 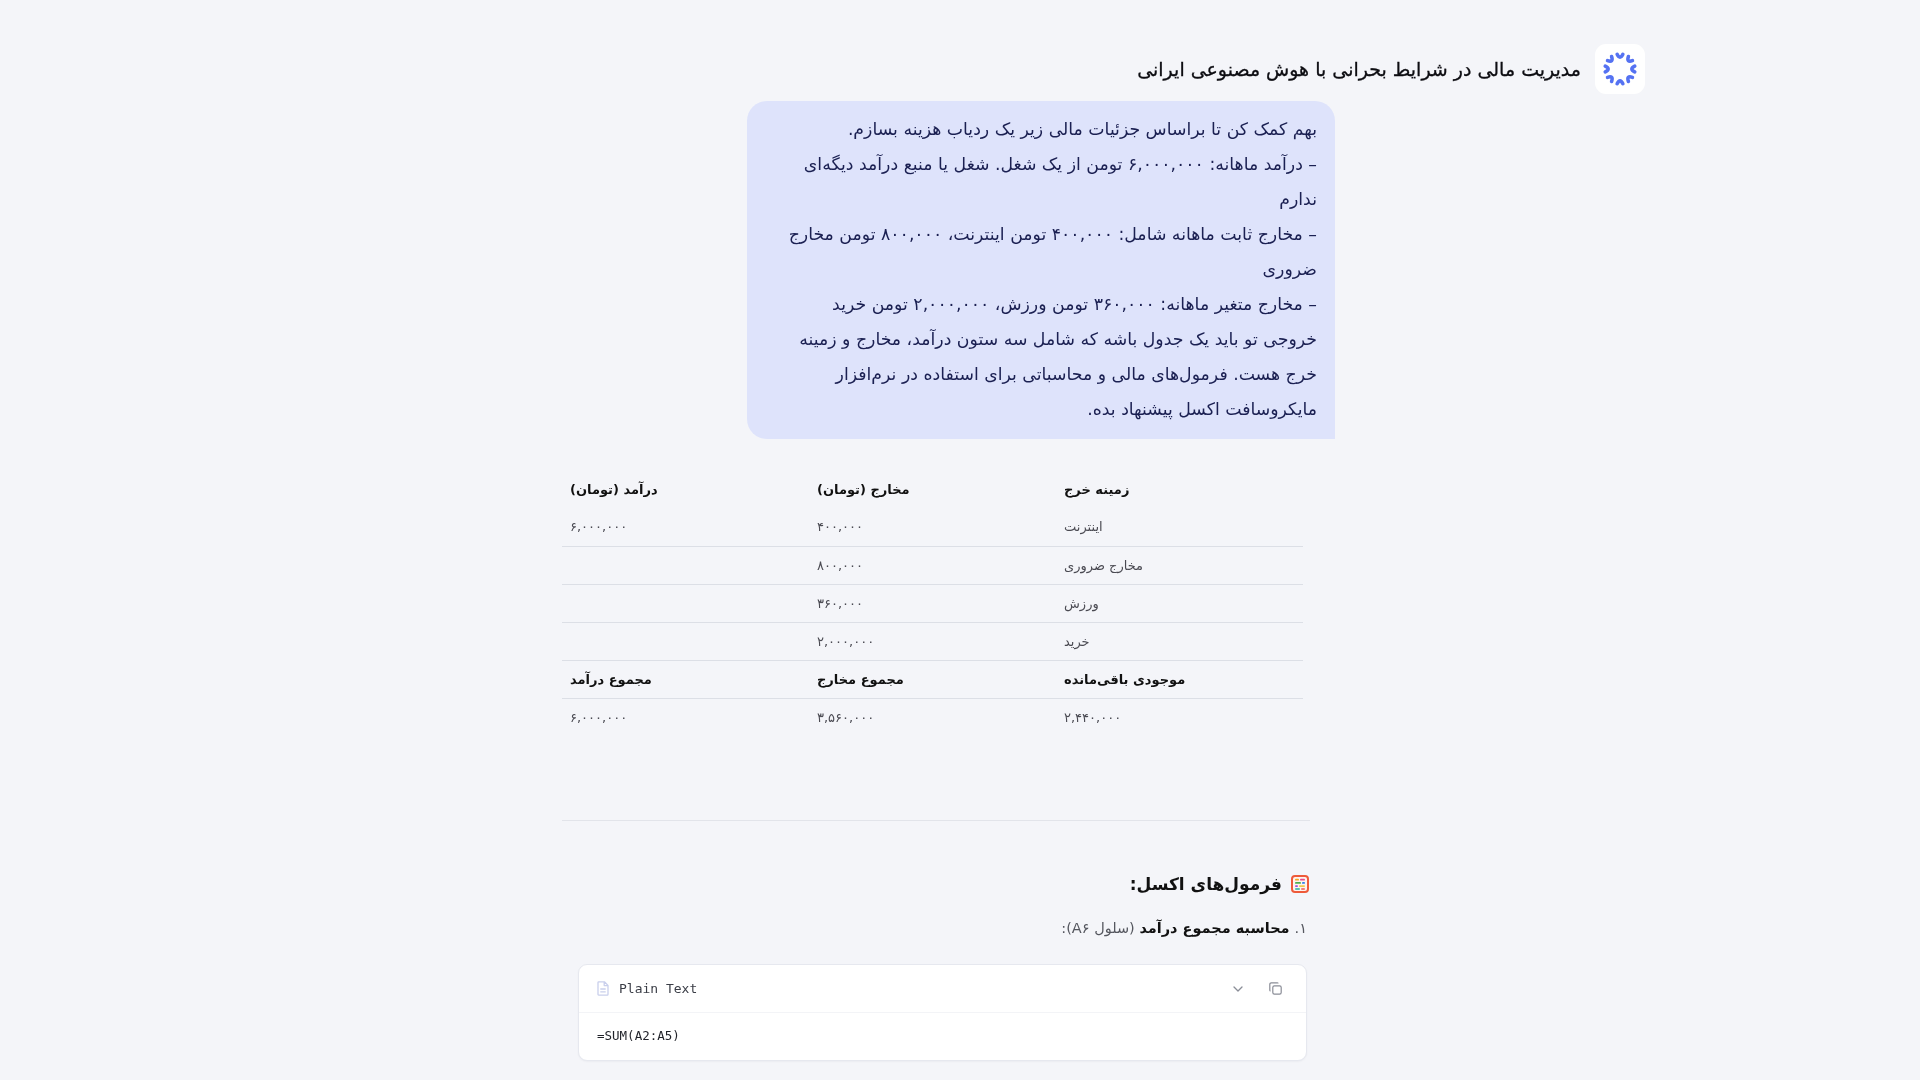 I want to click on table-cell: ۸۰۰,۰۰۰, so click(x=932, y=565).